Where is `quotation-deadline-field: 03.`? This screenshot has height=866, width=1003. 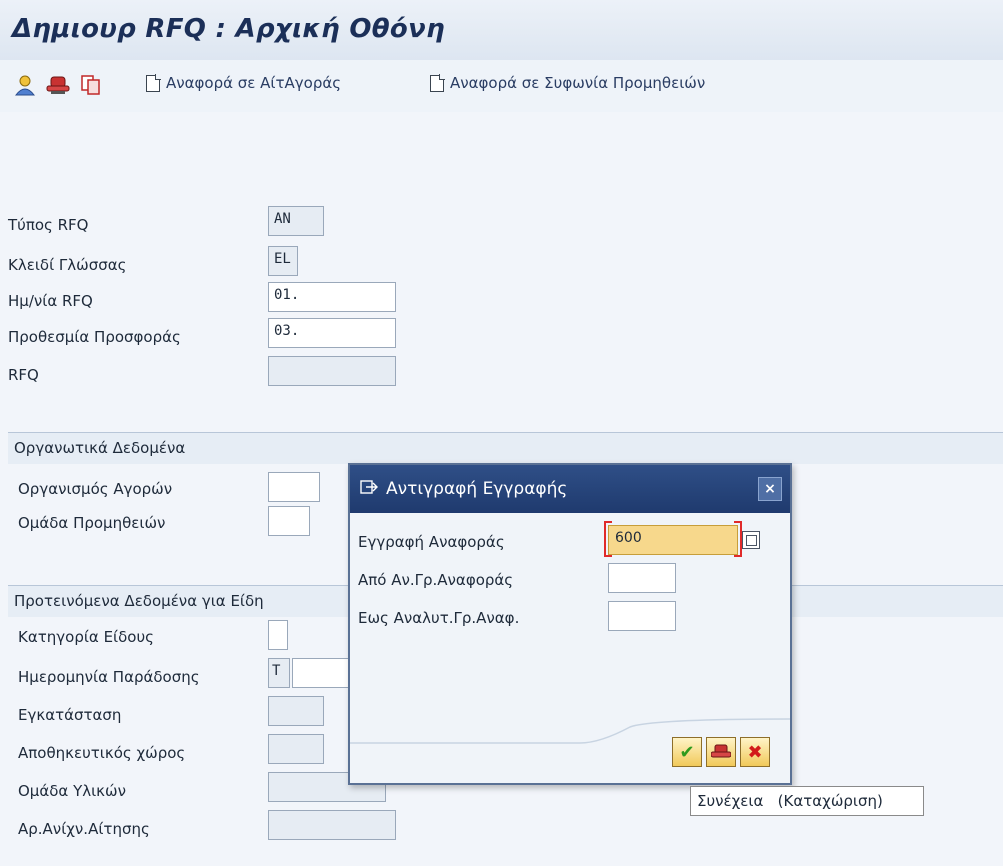
quotation-deadline-field: 03. is located at coordinates (332, 333).